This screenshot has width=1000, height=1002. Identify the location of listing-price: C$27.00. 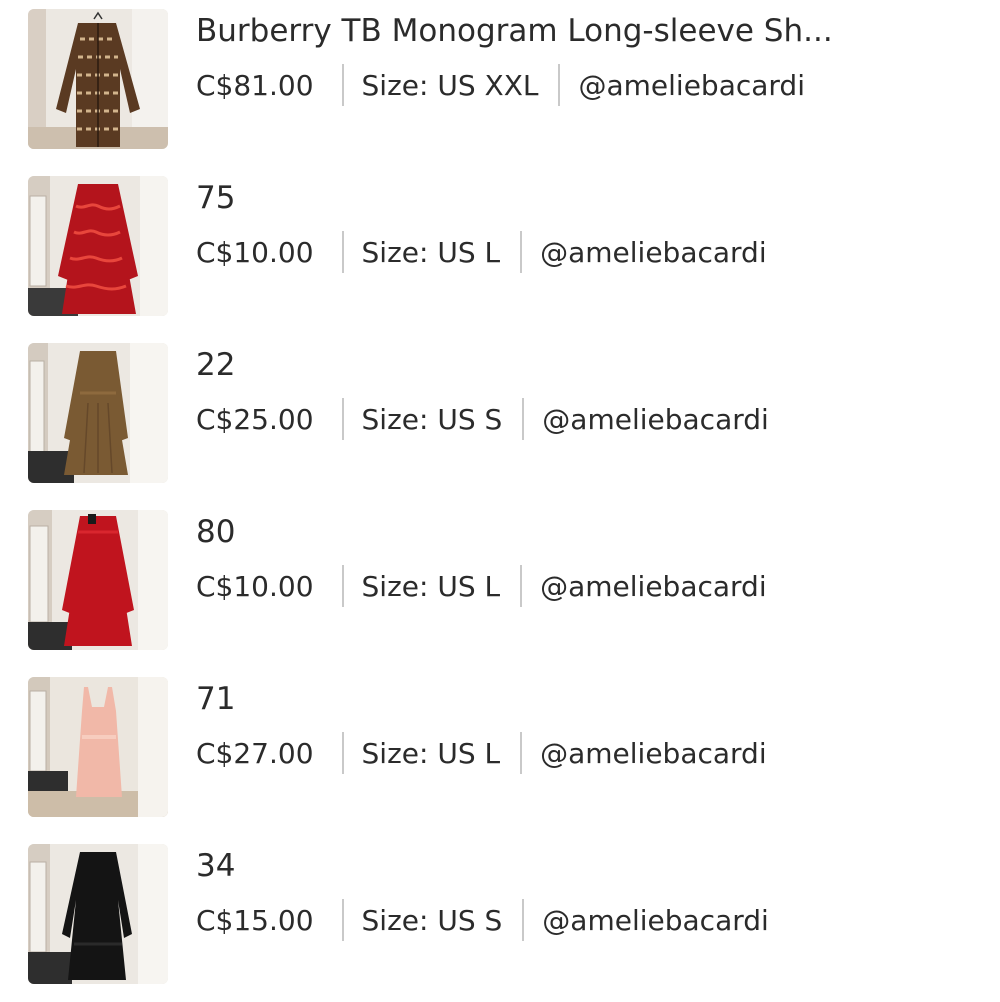
(255, 753).